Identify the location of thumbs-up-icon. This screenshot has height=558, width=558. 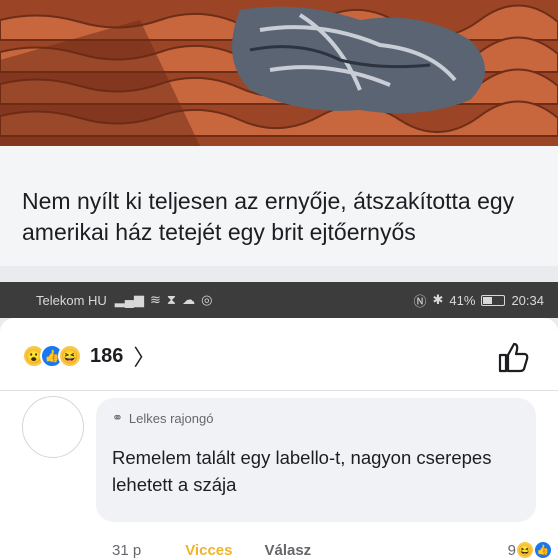
(513, 357).